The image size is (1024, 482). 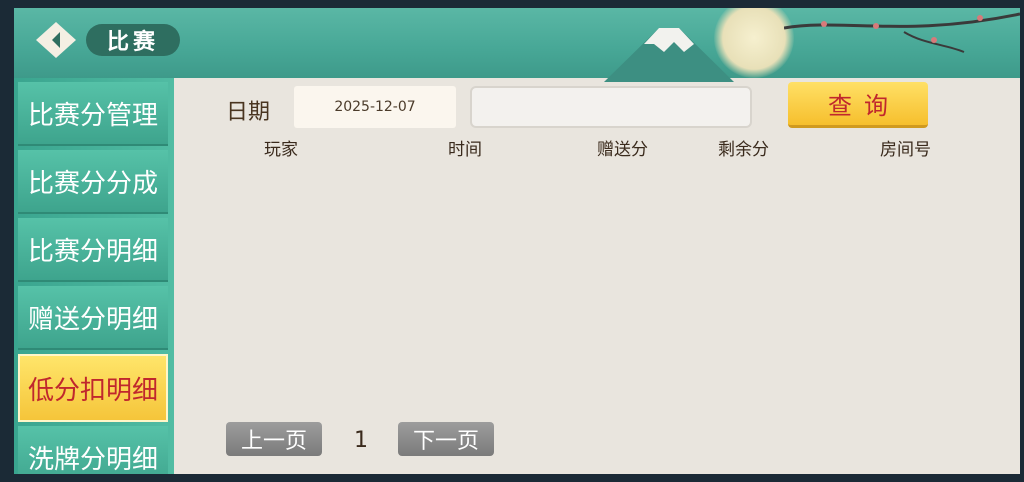 I want to click on sidebar: 比赛分管理 比赛分分成 比赛分明细 赠送分明细 低分扣明细 洗牌分明细, so click(x=94, y=276).